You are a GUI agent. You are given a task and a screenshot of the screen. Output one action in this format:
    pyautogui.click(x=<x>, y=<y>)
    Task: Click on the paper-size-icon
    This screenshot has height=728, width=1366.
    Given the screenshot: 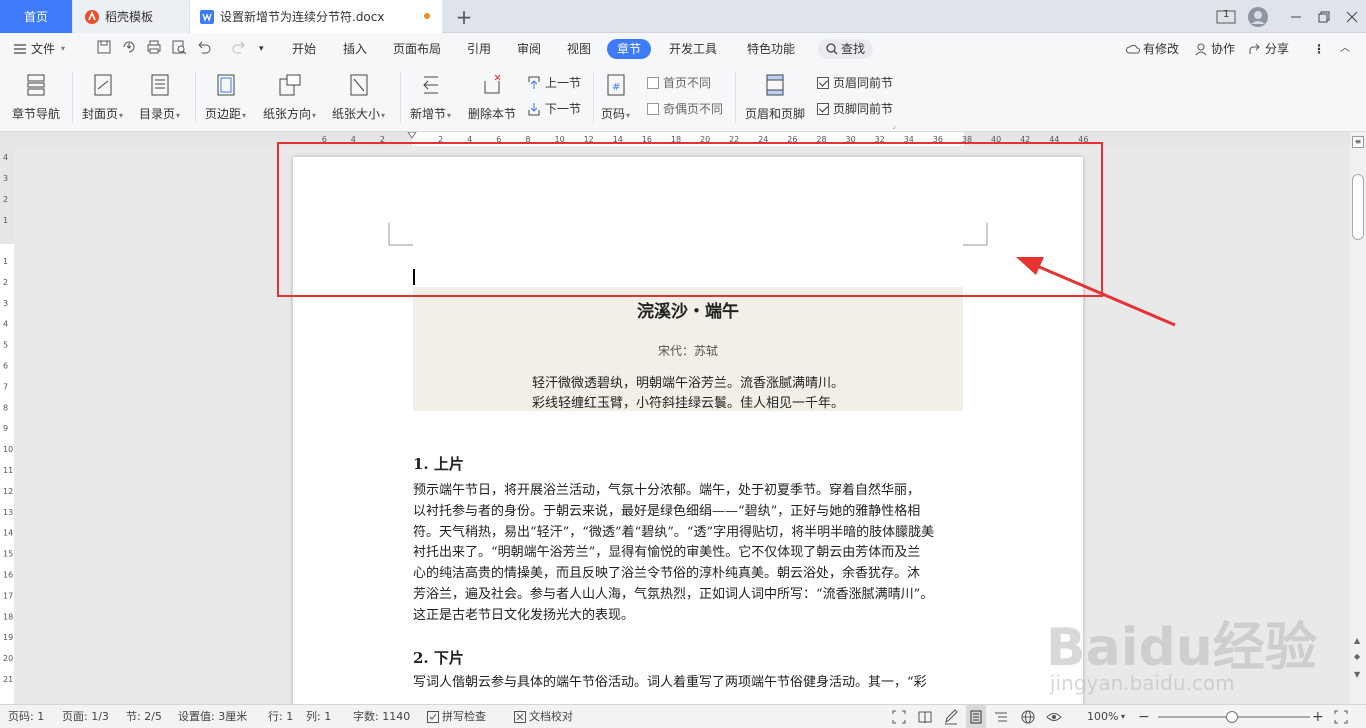 What is the action you would take?
    pyautogui.click(x=359, y=85)
    